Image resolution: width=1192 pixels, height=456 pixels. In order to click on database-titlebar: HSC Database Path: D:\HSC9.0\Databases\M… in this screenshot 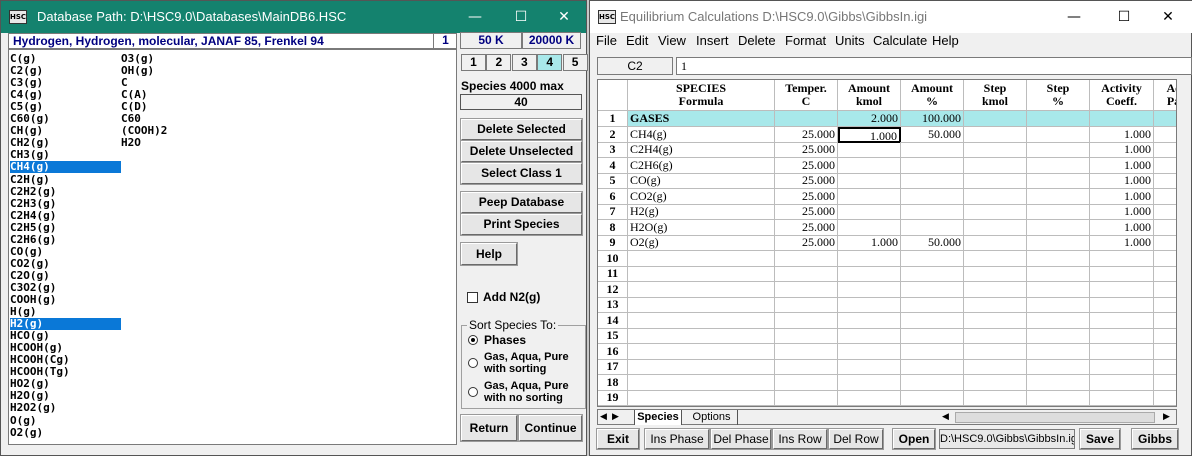, I will do `click(293, 17)`.